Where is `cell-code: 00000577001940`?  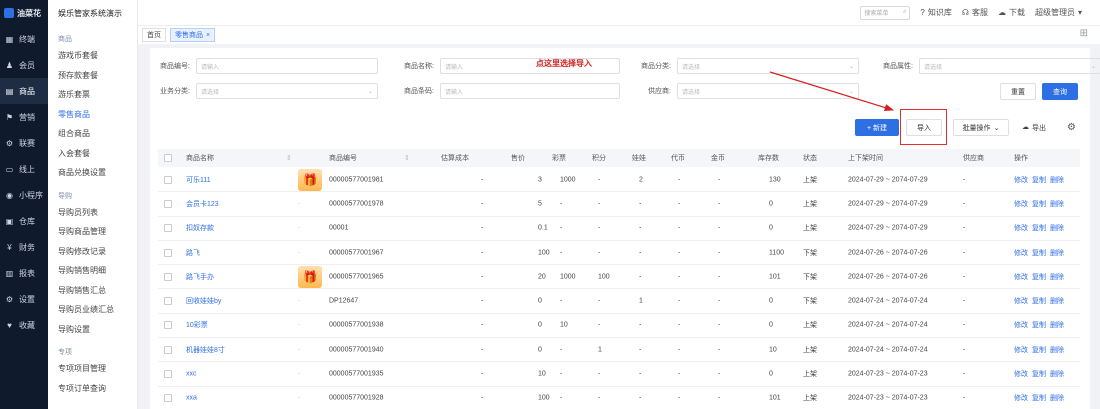
cell-code: 00000577001940 is located at coordinates (356, 350).